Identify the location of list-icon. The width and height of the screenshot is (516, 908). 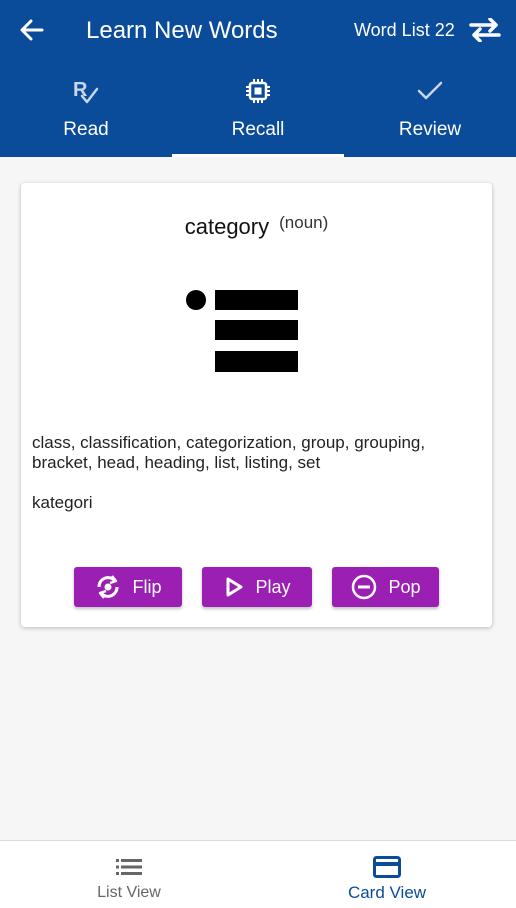
(129, 867).